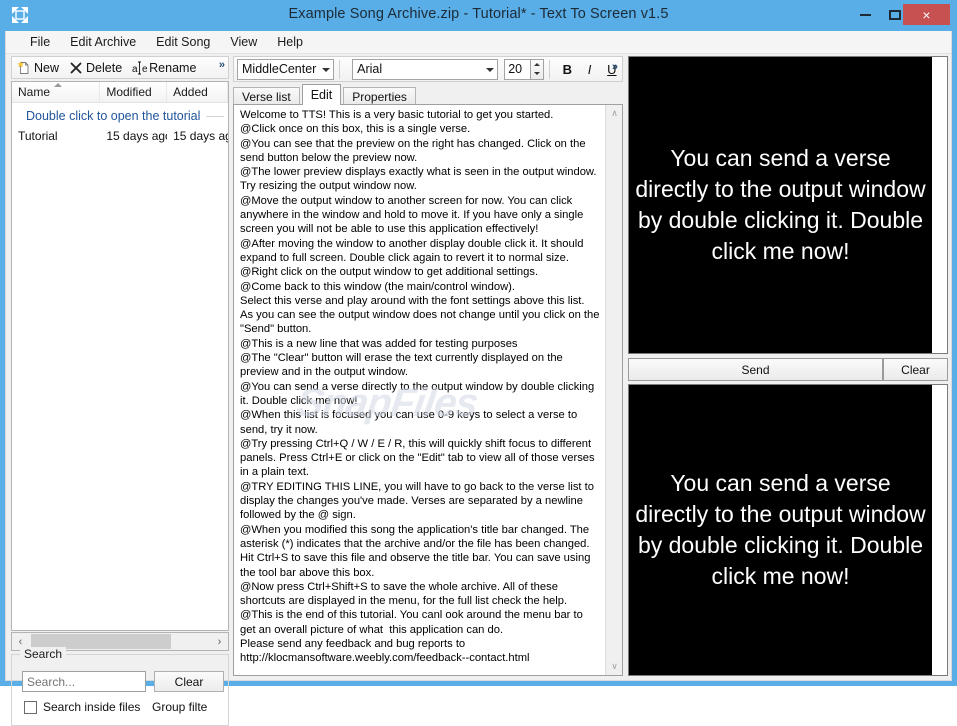  What do you see at coordinates (40, 42) in the screenshot?
I see `menu-item-file: File` at bounding box center [40, 42].